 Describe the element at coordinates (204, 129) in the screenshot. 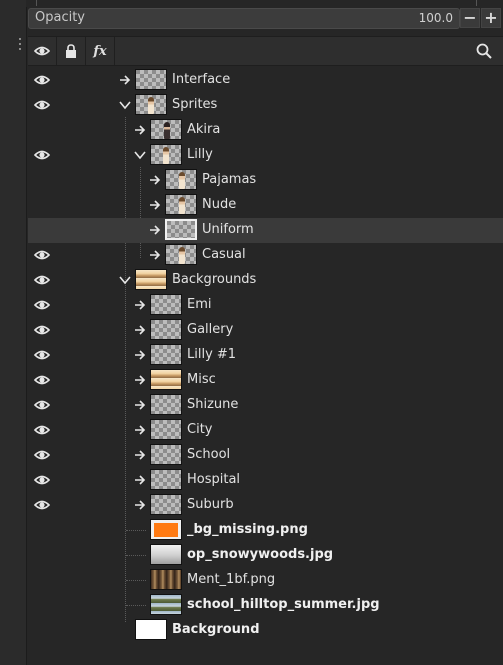

I see `layer-name: Akira` at that location.